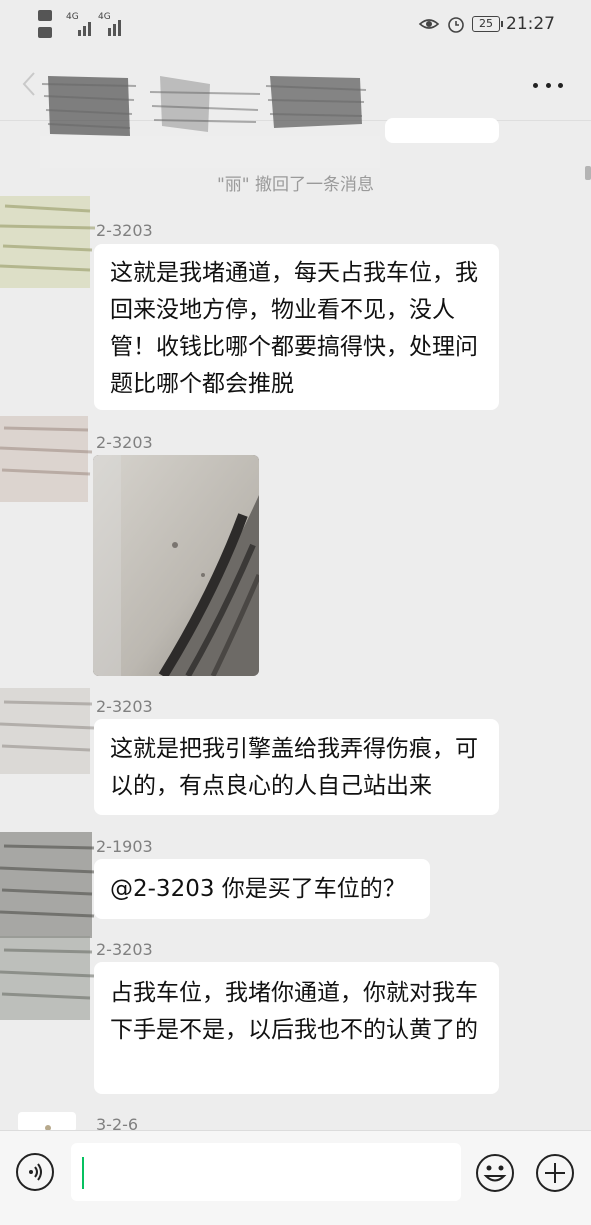  I want to click on chat-header, so click(295, 108).